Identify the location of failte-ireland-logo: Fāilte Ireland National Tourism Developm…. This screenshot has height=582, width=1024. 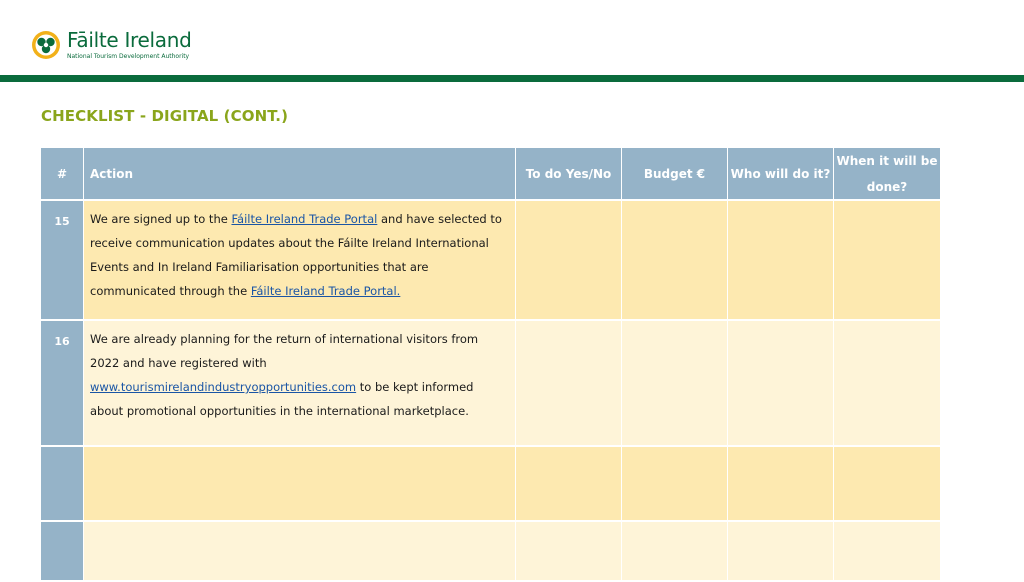
(111, 44).